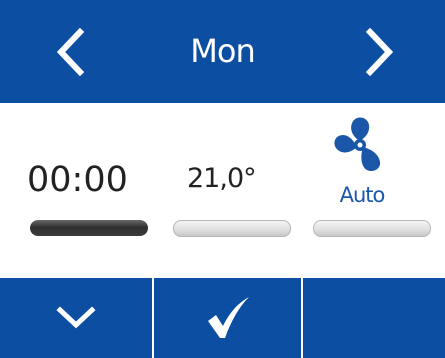 The height and width of the screenshot is (358, 445). I want to click on previous-day-button, so click(70, 51).